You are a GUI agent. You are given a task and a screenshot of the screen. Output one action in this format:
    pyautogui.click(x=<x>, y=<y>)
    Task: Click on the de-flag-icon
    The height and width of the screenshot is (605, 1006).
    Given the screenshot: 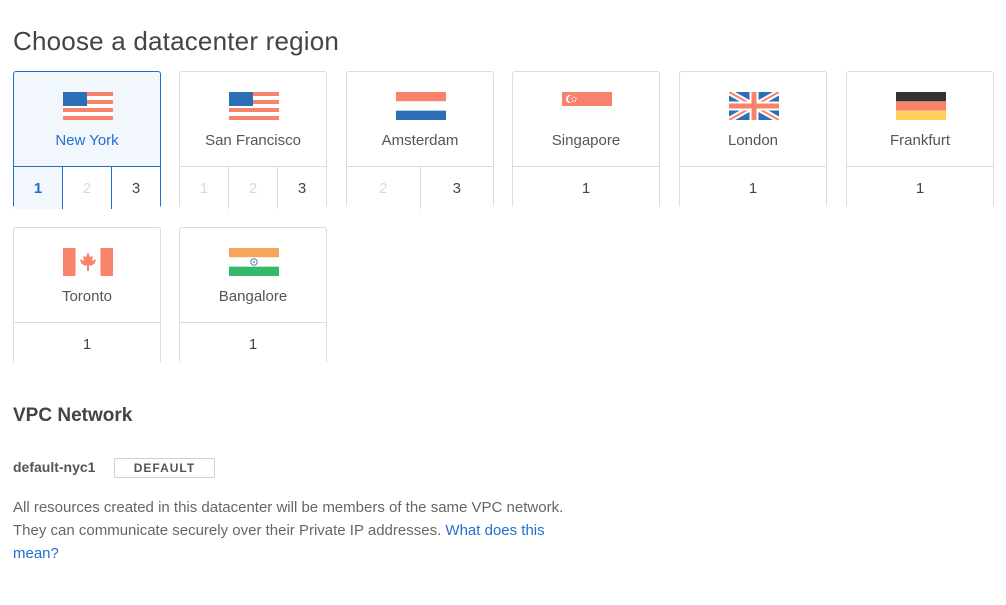 What is the action you would take?
    pyautogui.click(x=921, y=106)
    